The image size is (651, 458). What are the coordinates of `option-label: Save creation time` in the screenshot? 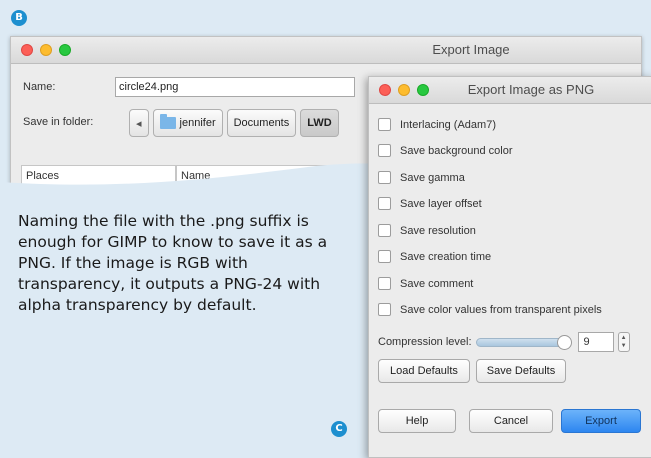 It's located at (446, 256).